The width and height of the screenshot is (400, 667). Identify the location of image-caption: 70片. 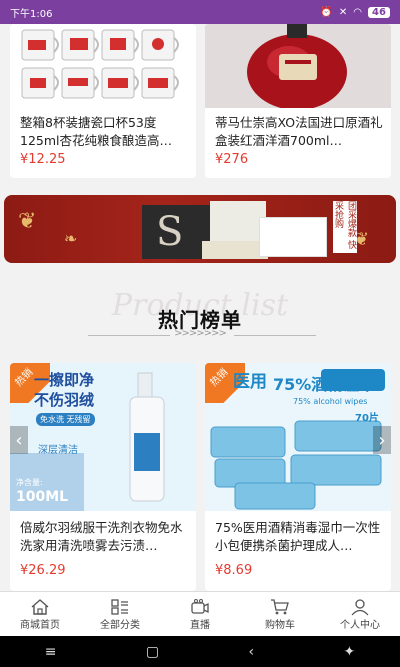
(367, 418).